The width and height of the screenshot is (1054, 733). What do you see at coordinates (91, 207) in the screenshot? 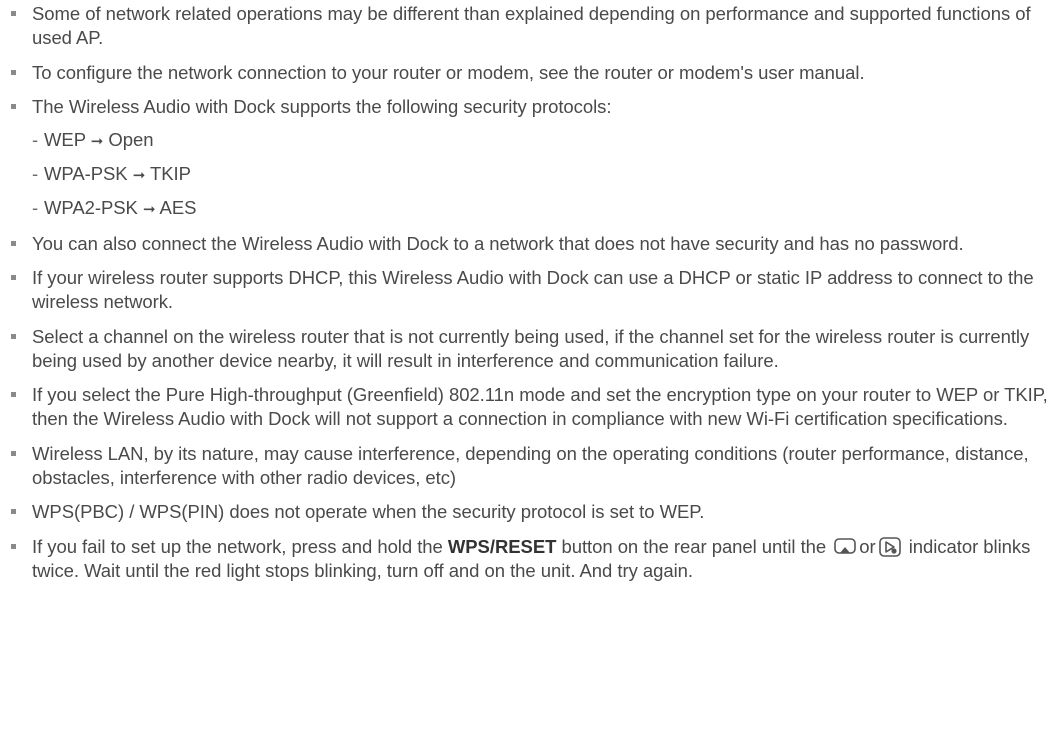
I see `protocol-name: WPA2-PSK` at bounding box center [91, 207].